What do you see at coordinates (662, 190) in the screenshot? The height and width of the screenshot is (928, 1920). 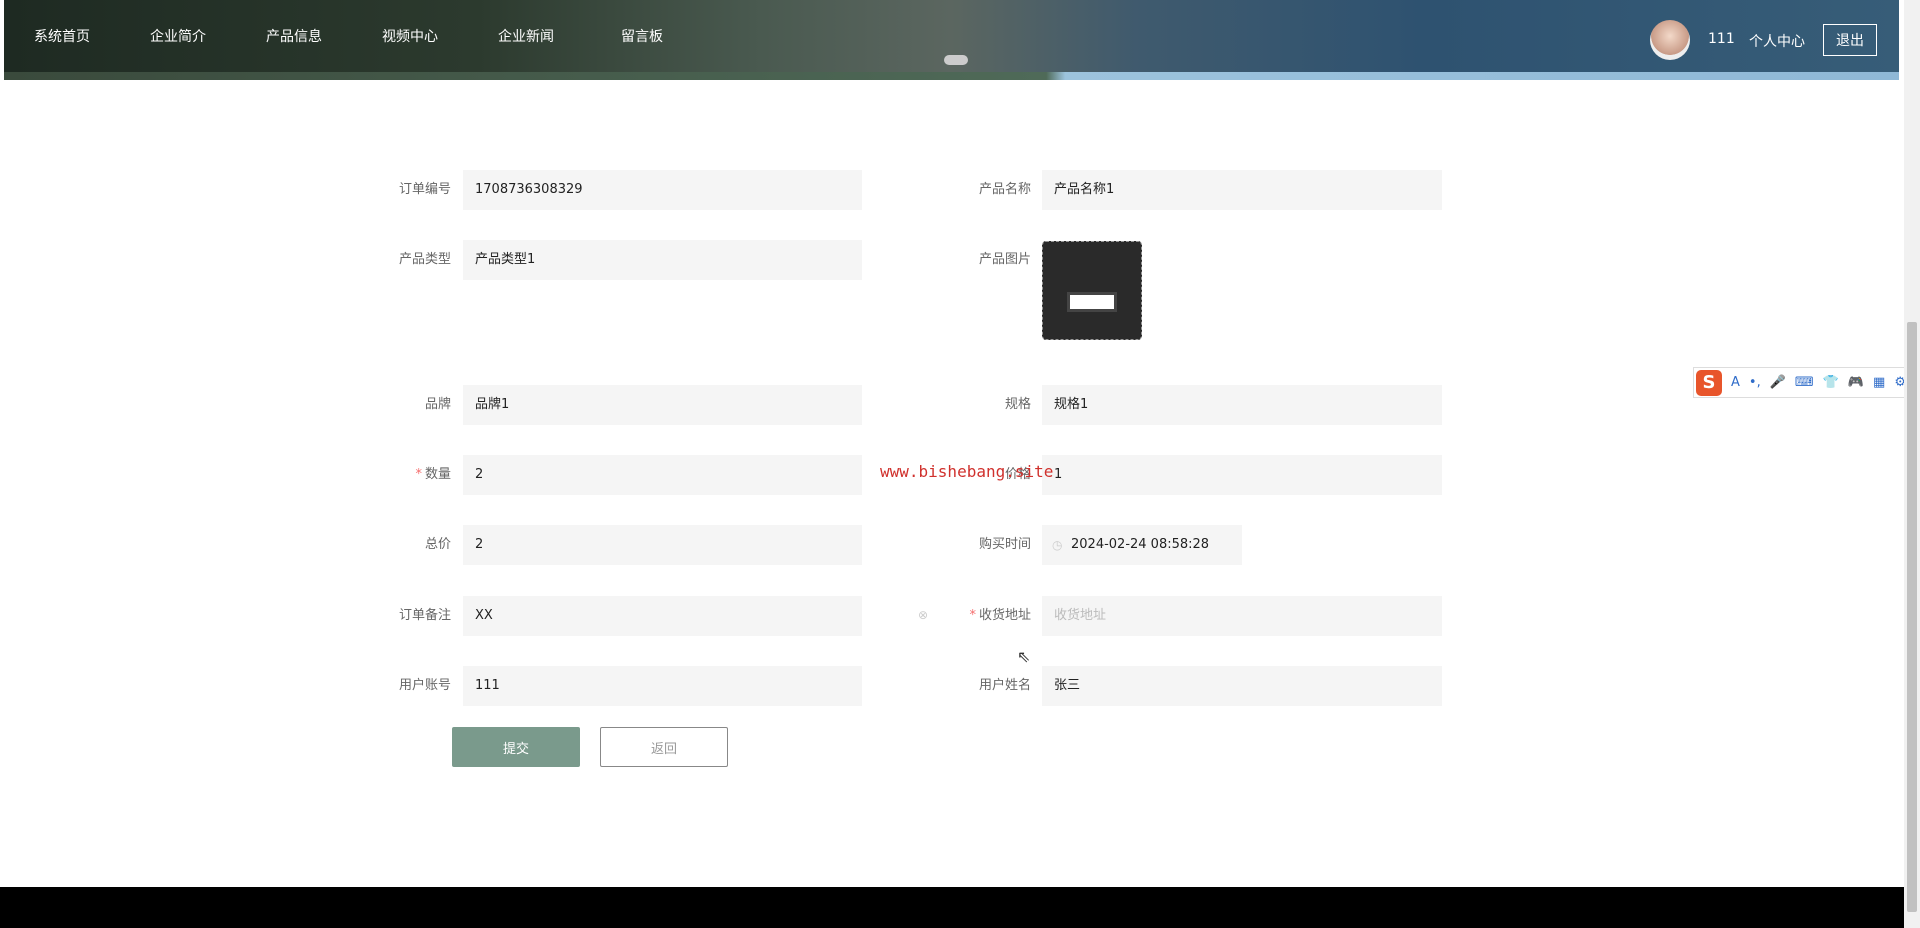 I see `order-no-input` at bounding box center [662, 190].